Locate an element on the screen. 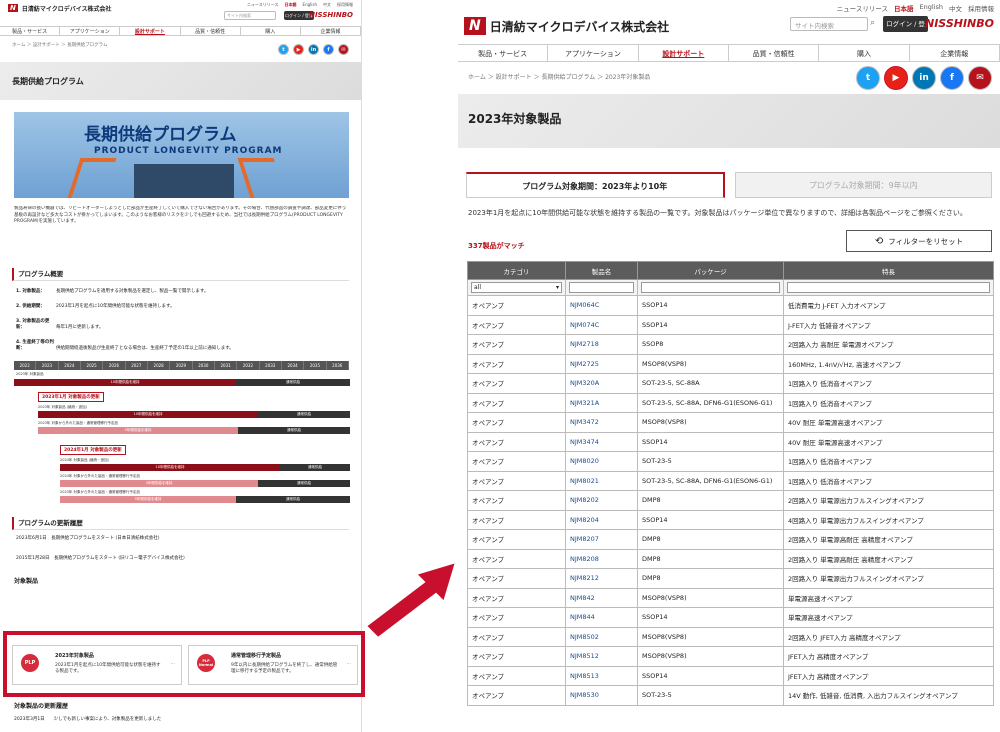 The image size is (1000, 732). package-filter-input is located at coordinates (710, 287).